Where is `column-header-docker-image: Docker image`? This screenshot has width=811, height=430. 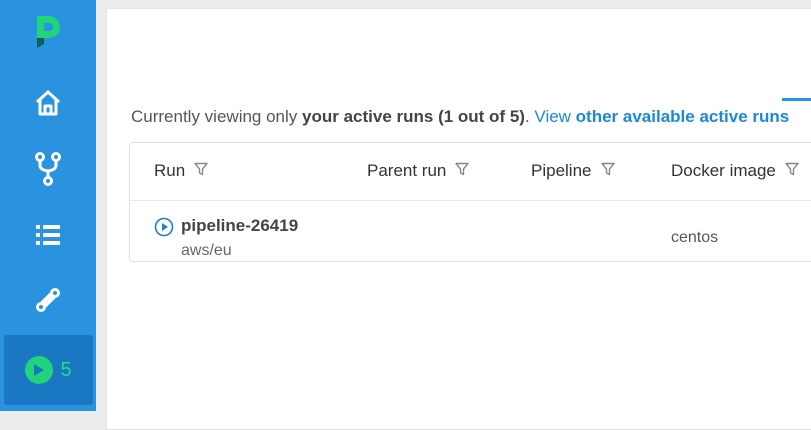
column-header-docker-image: Docker image is located at coordinates (735, 171).